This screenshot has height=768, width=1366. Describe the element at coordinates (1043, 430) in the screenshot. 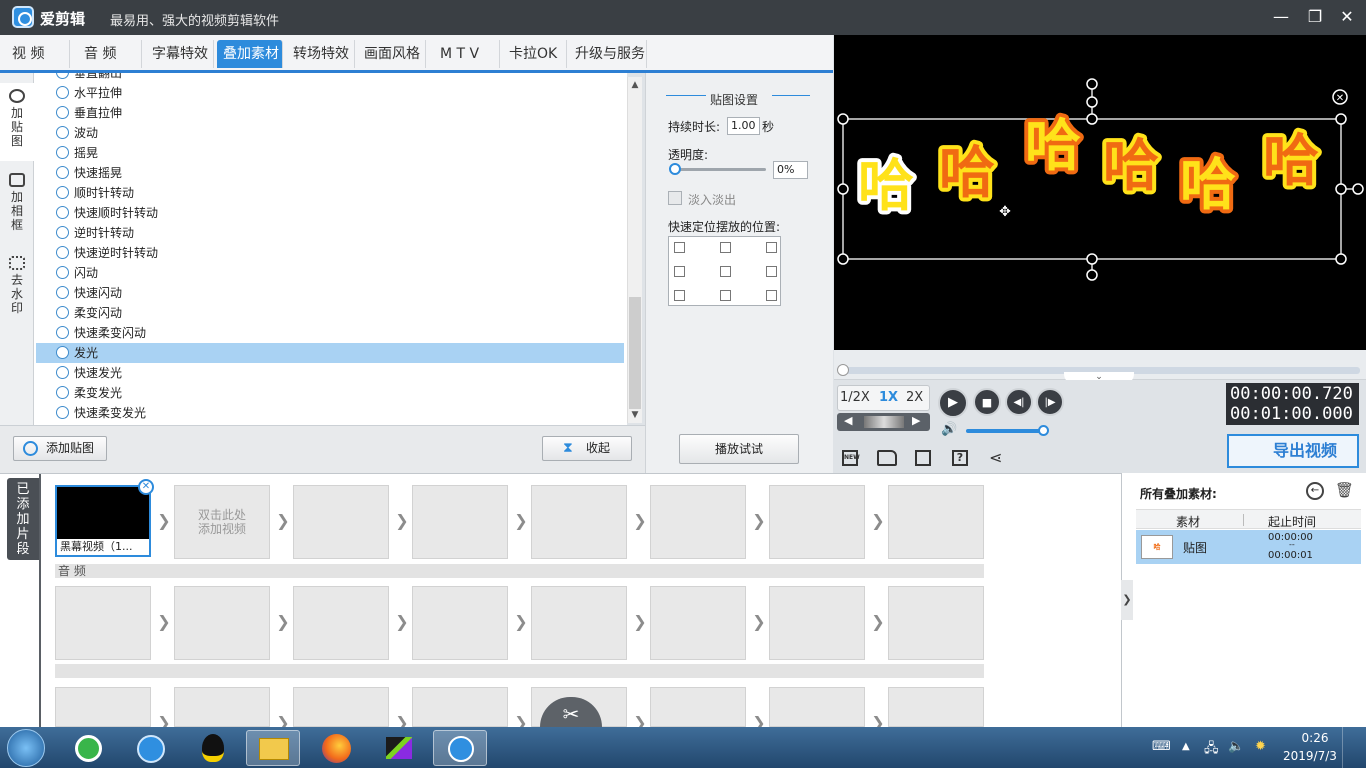

I see `volume-handle` at that location.